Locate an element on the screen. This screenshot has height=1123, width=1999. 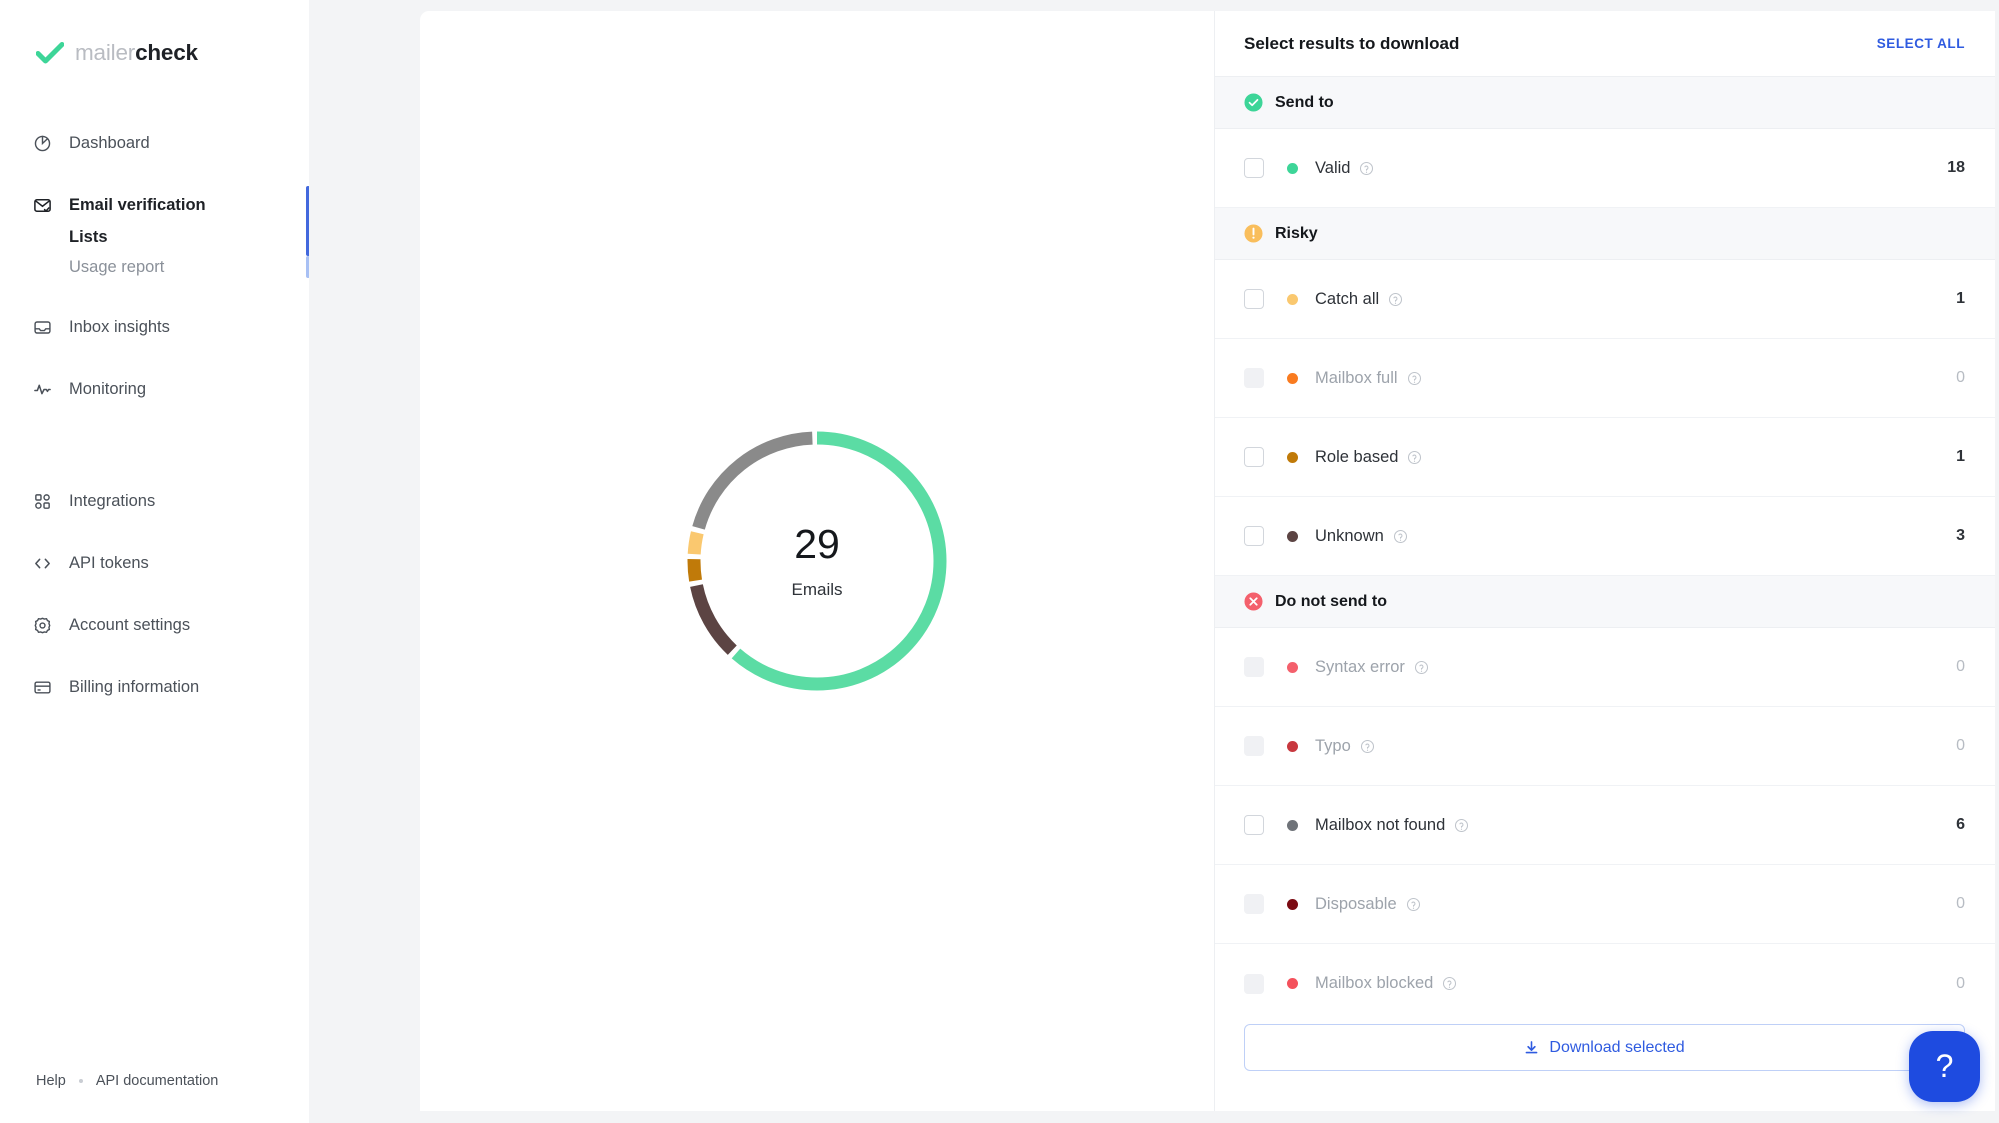
sidebar-footer: Help API documentation is located at coordinates (127, 1081).